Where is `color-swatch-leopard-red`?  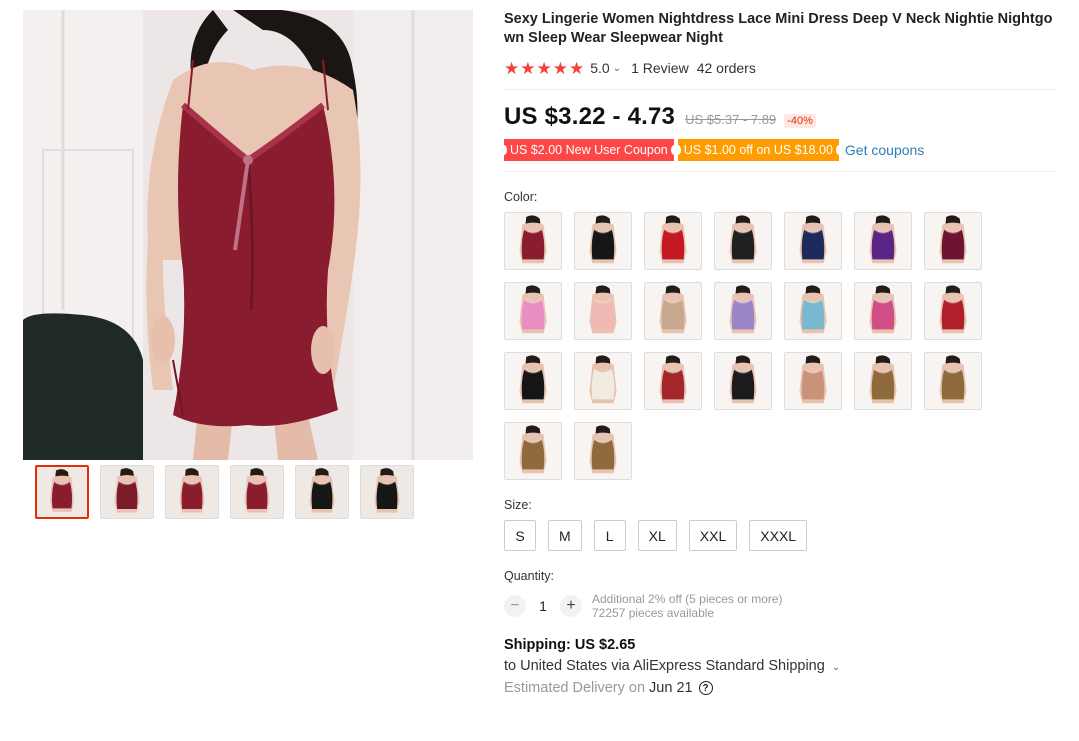 color-swatch-leopard-red is located at coordinates (533, 451).